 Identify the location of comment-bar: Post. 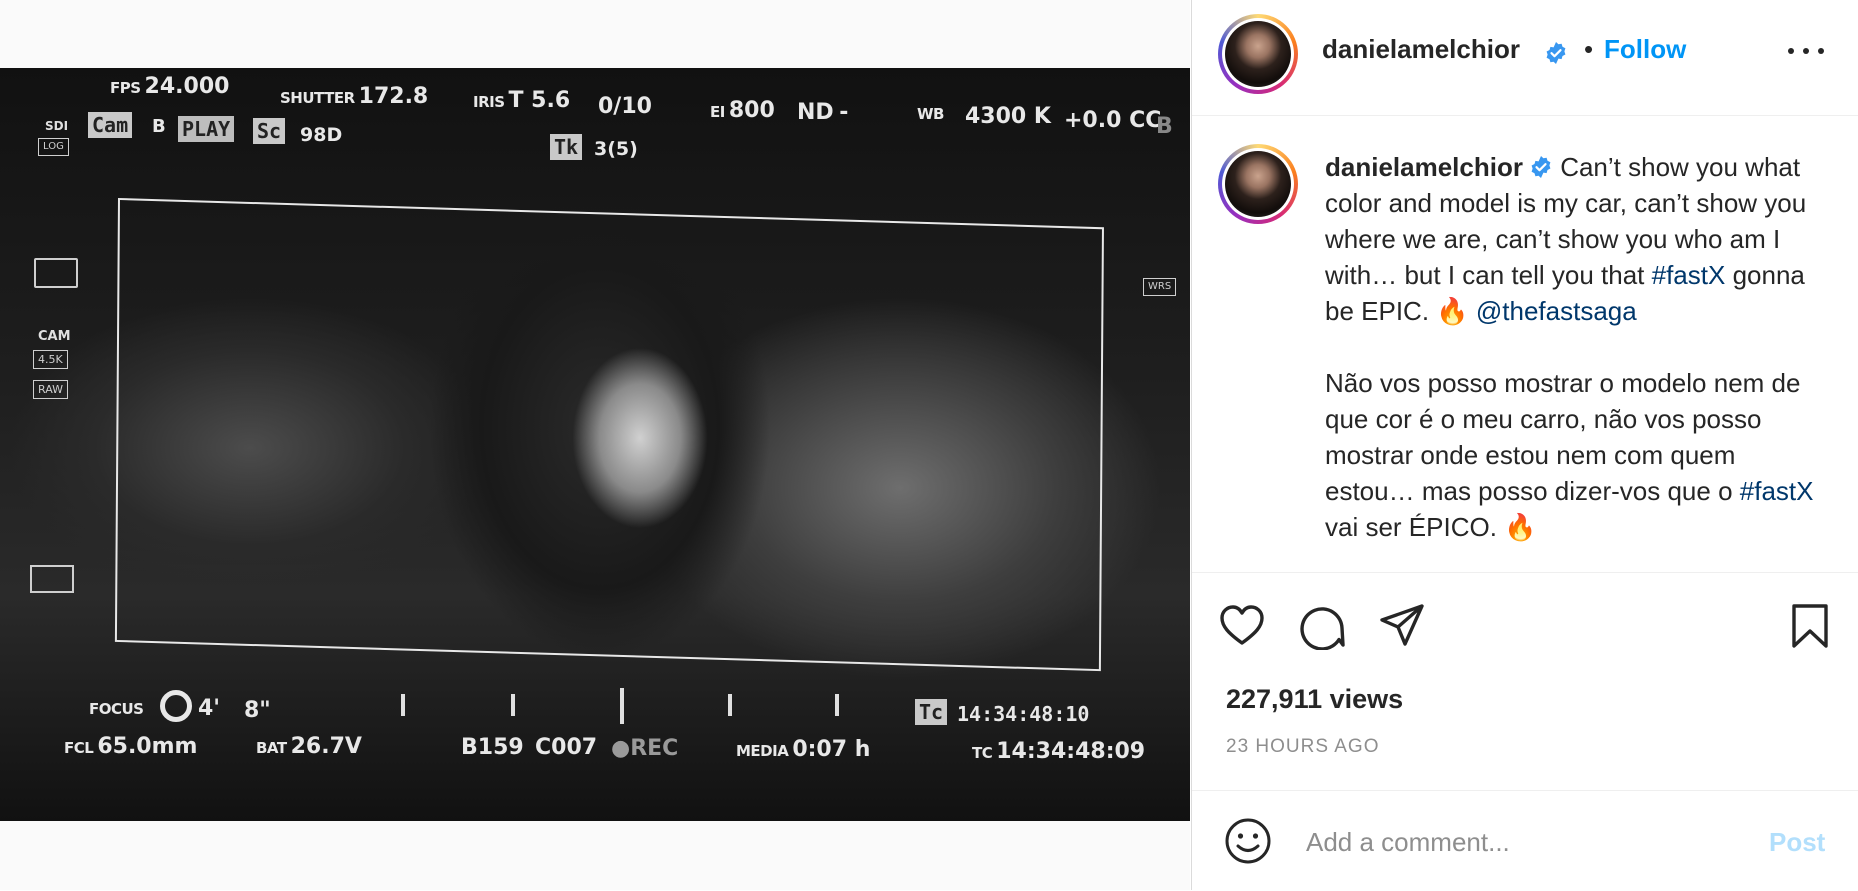
(1525, 840).